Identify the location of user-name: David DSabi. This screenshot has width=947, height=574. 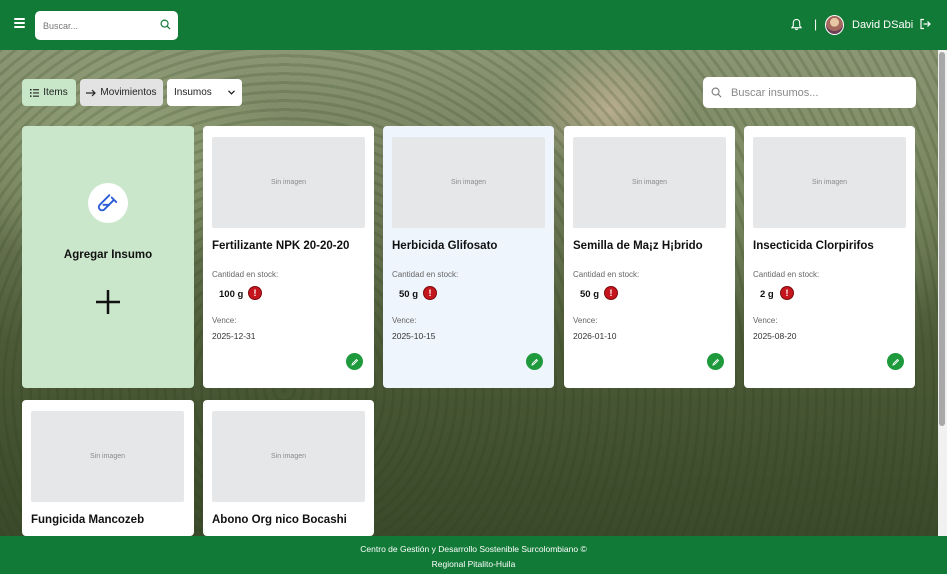
(882, 25).